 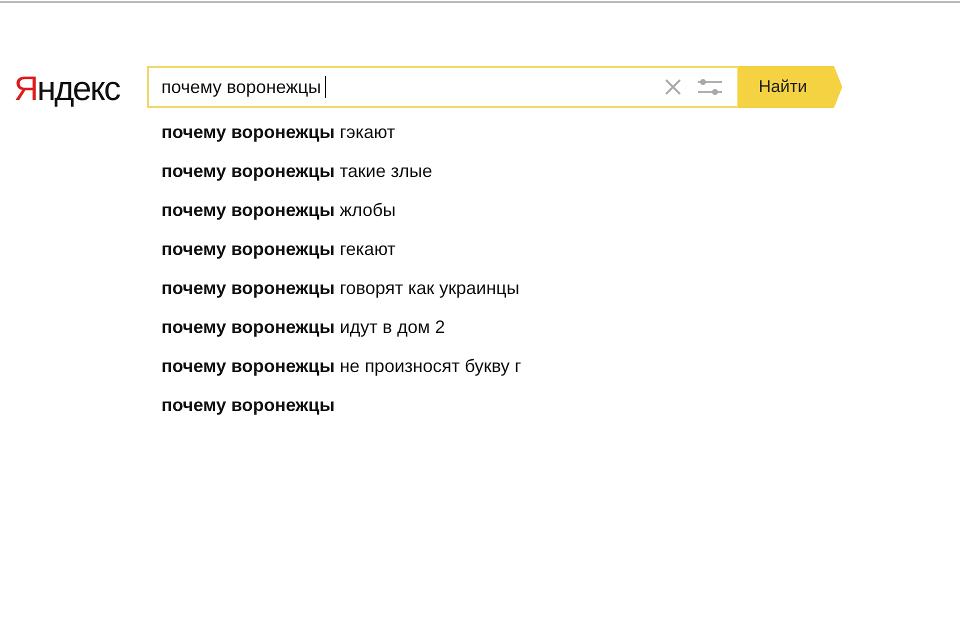 I want to click on search-suggestion: почему воронежцы такие злые, so click(x=501, y=177).